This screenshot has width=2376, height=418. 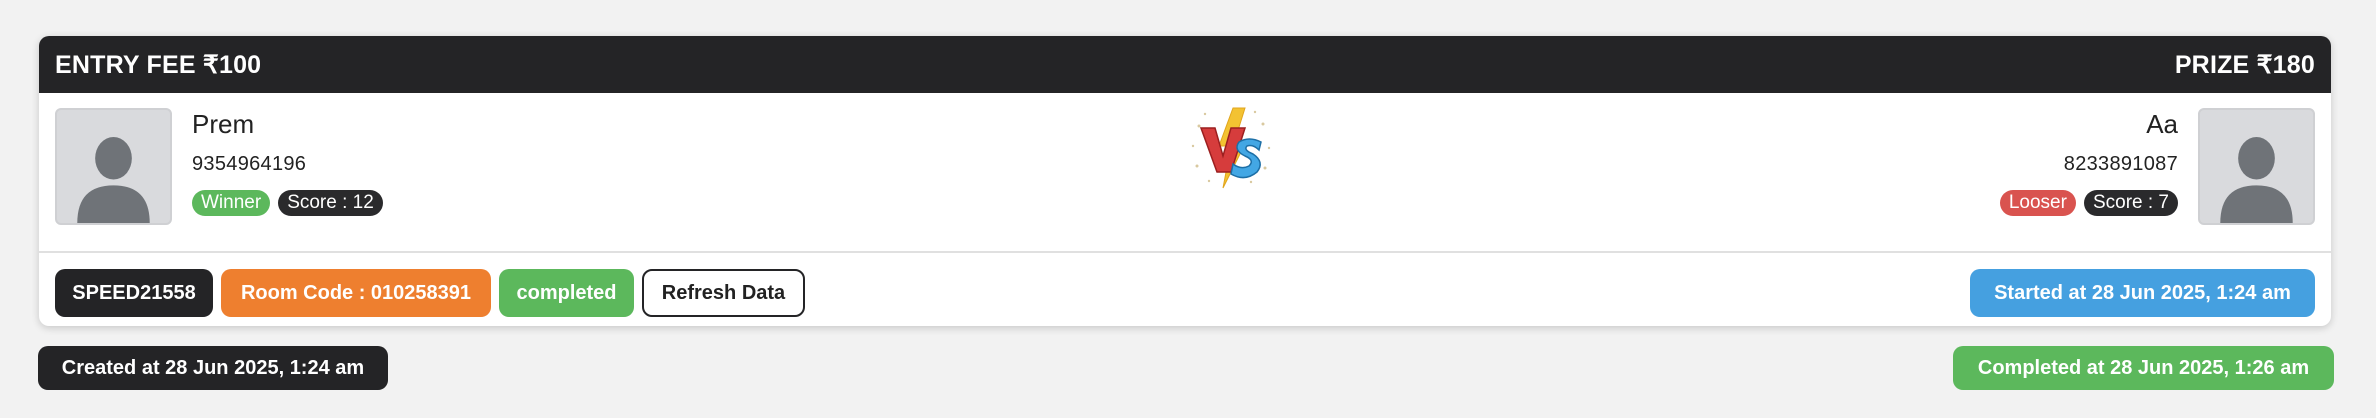 What do you see at coordinates (356, 293) in the screenshot?
I see `room-code-badge: Room Code : 010258391` at bounding box center [356, 293].